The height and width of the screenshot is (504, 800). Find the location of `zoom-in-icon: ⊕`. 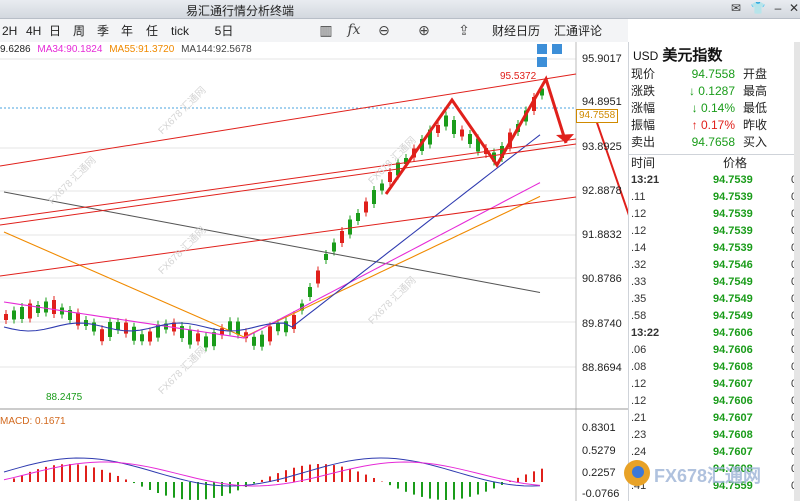

zoom-in-icon: ⊕ is located at coordinates (424, 30).